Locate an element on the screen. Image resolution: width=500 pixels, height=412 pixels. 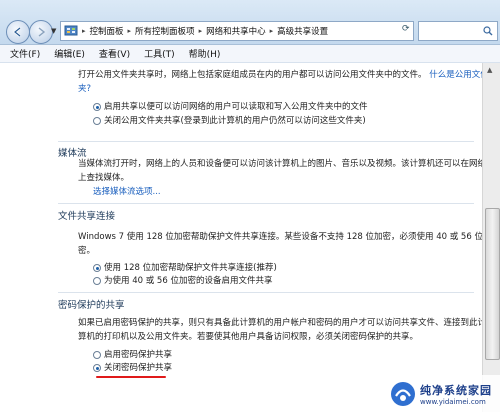
public-folder-off-label: 关闭公用文件夹共享(登录到此计算机的用户仍然可以访问这些文件夹) is located at coordinates (235, 120).